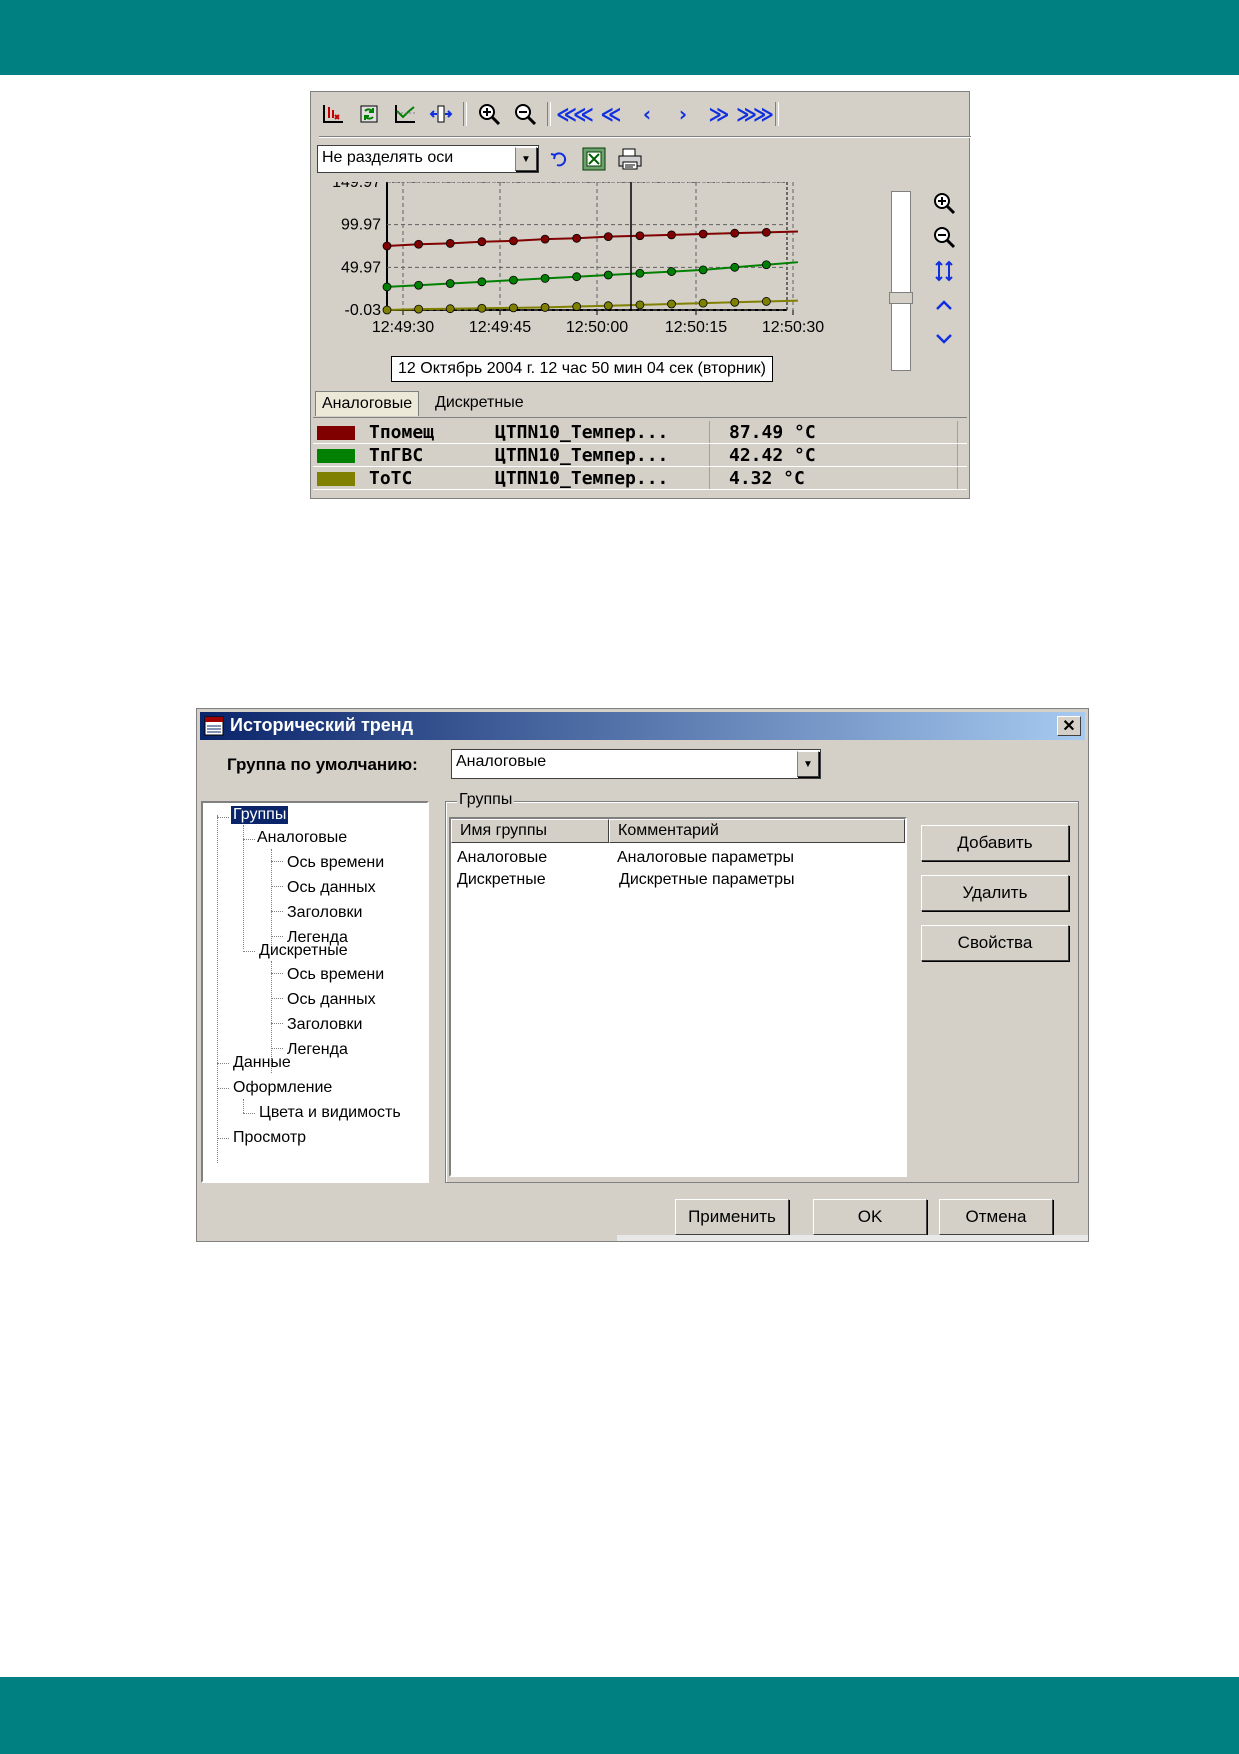  What do you see at coordinates (369, 114) in the screenshot?
I see `refresh-icon` at bounding box center [369, 114].